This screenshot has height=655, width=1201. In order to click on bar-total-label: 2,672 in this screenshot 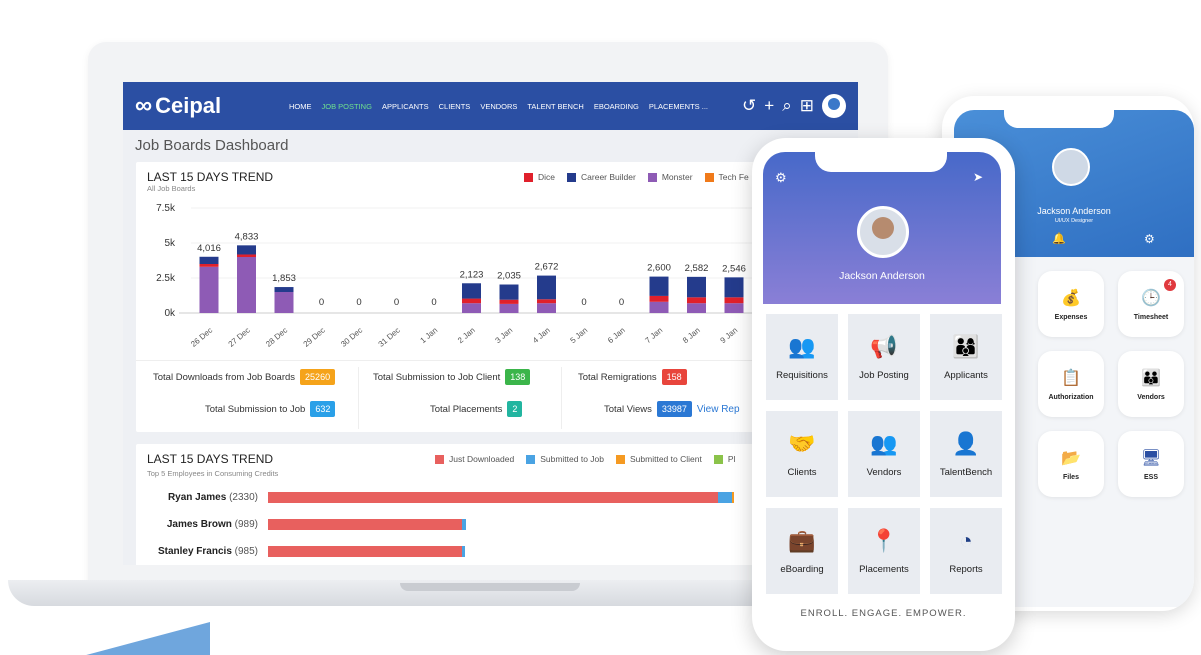, I will do `click(547, 267)`.